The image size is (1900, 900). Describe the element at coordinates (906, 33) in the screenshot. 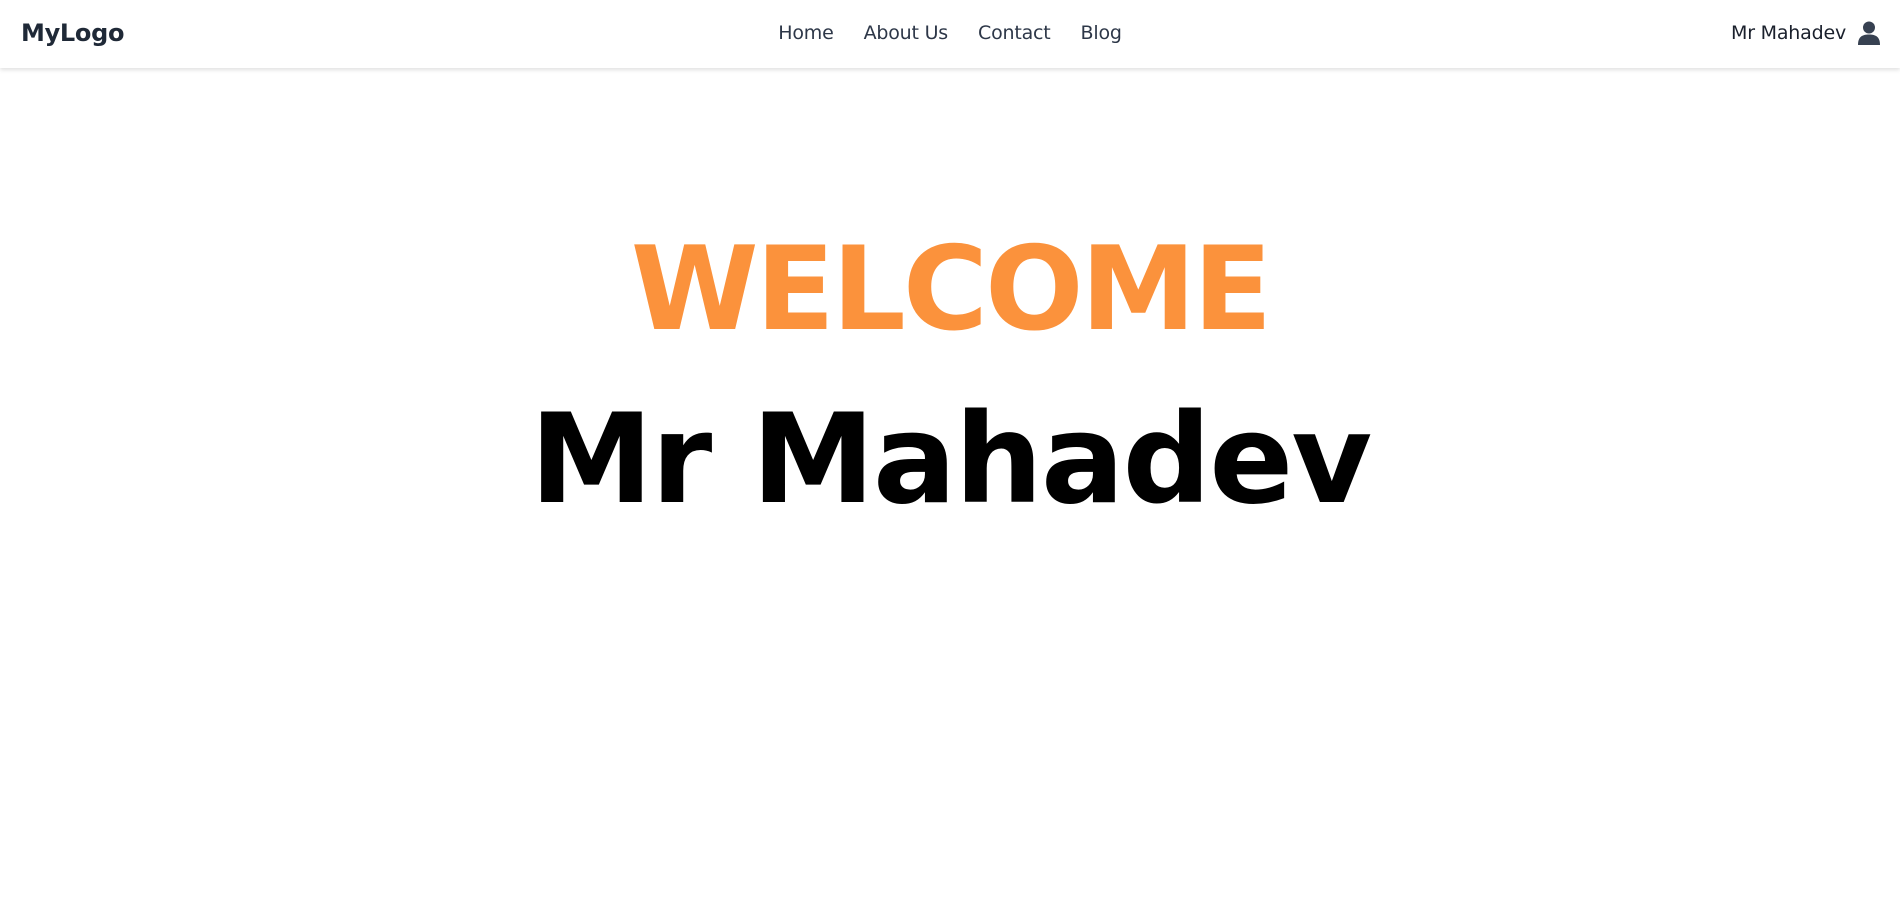

I see `nav-link-about-us: About Us` at that location.